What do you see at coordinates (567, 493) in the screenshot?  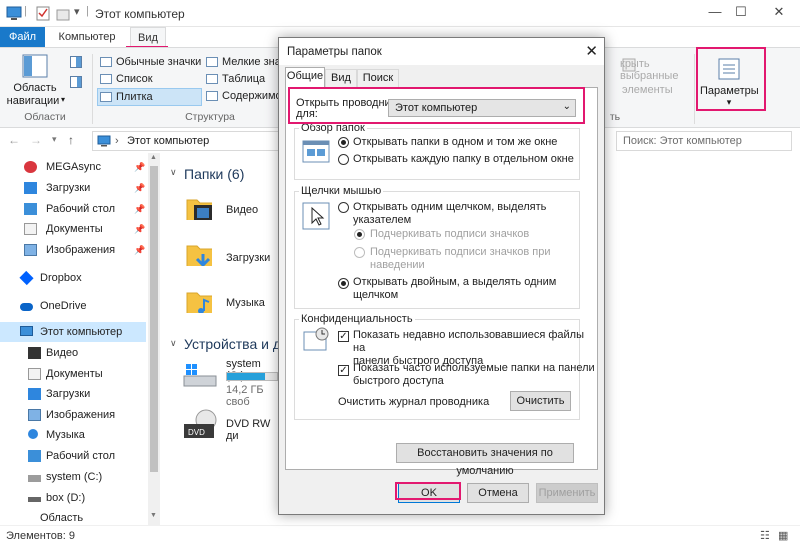 I see `apply-button: Применить` at bounding box center [567, 493].